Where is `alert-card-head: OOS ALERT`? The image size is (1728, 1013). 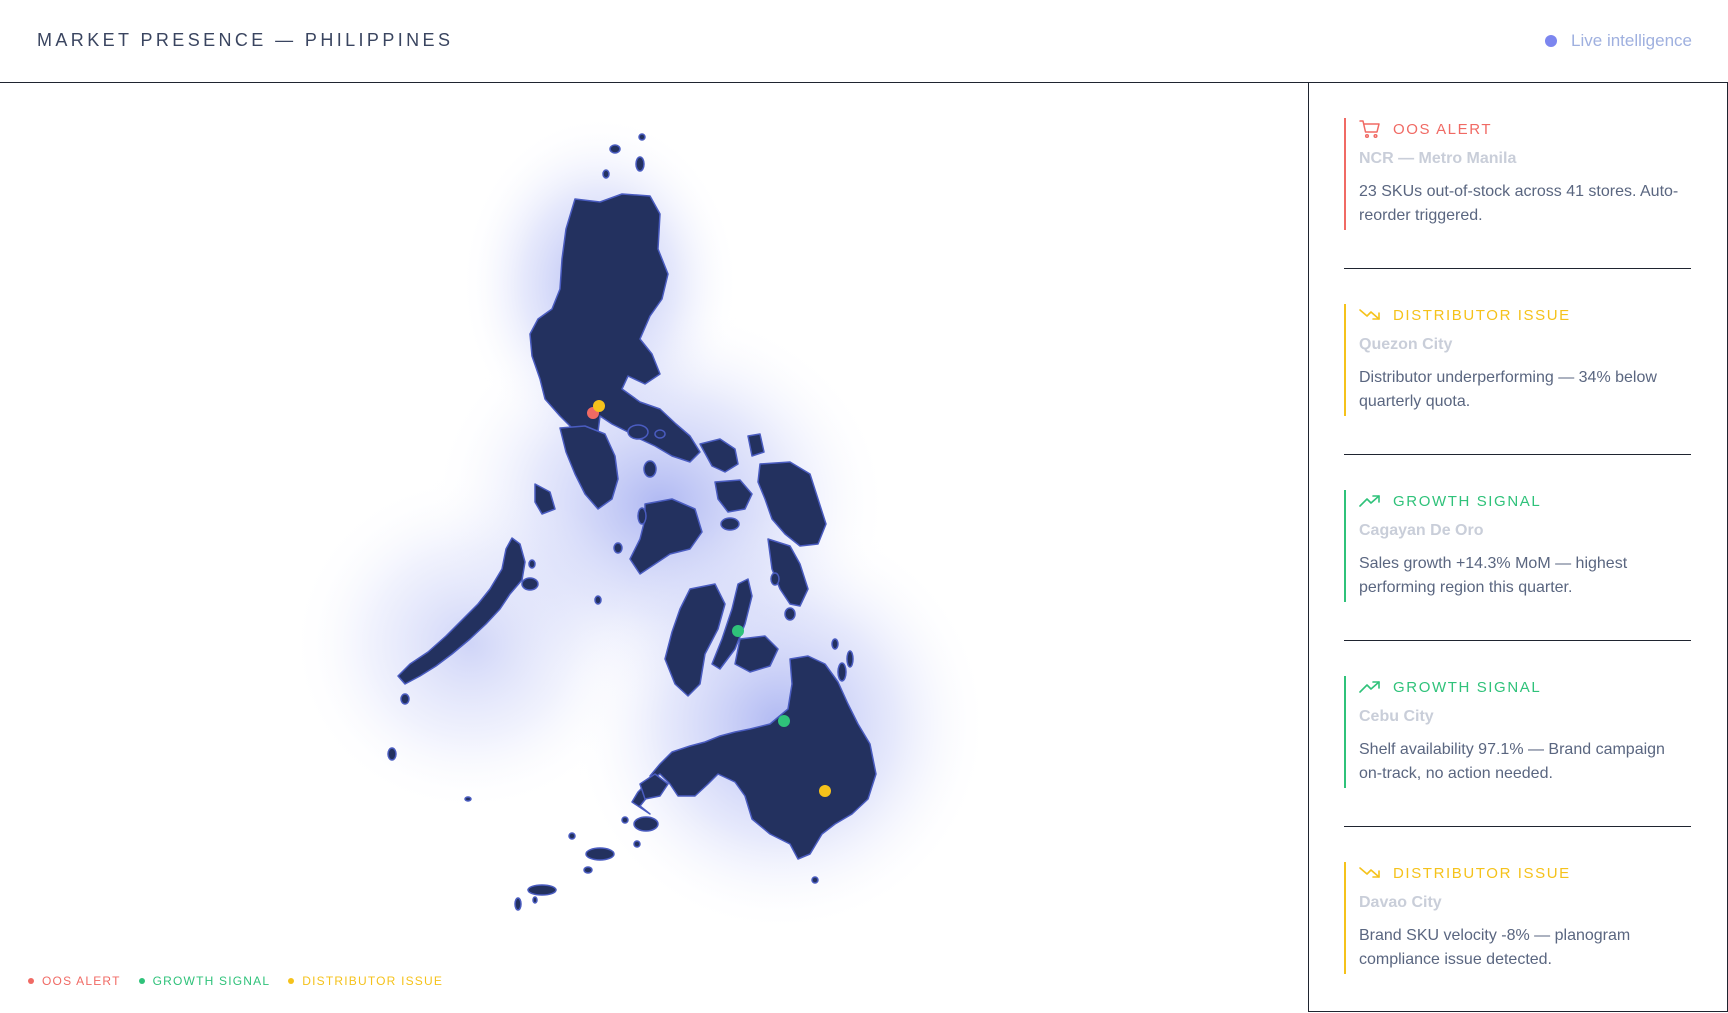
alert-card-head: OOS ALERT is located at coordinates (1525, 129).